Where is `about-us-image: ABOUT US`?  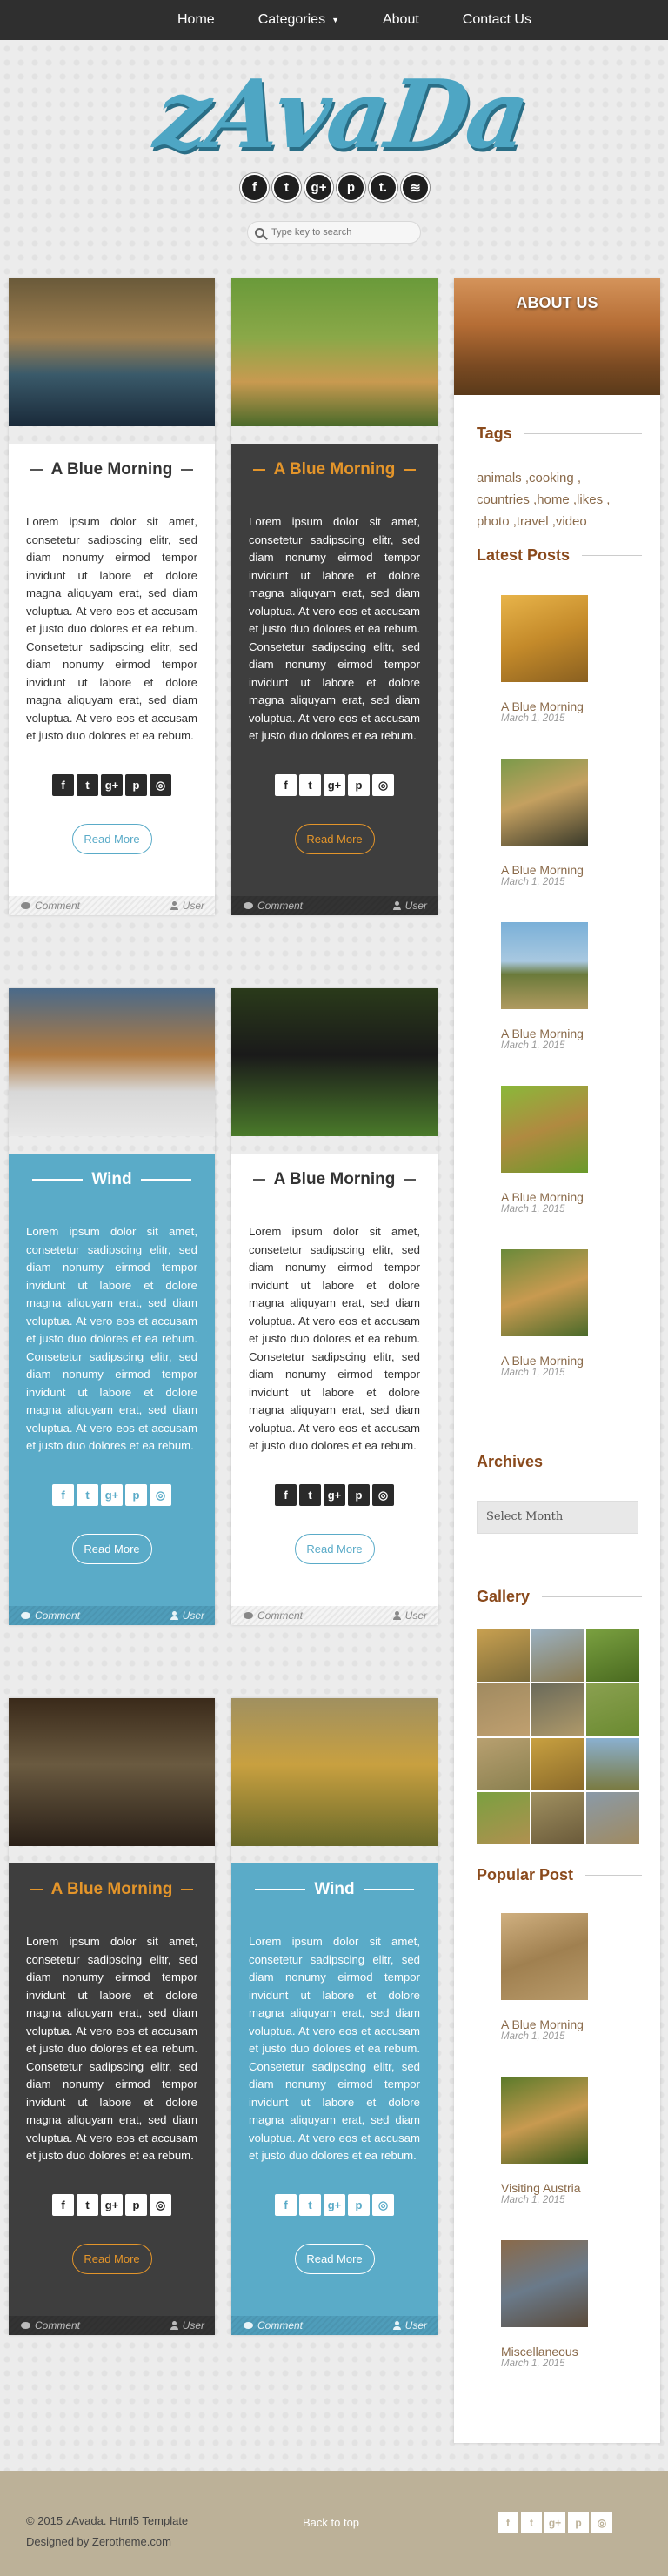 about-us-image: ABOUT US is located at coordinates (557, 336).